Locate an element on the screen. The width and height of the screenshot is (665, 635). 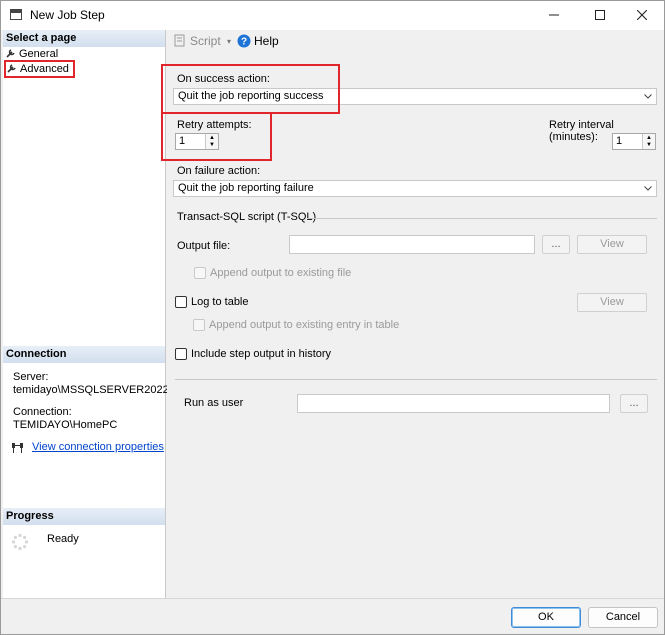
close-icon is located at coordinates (642, 15).